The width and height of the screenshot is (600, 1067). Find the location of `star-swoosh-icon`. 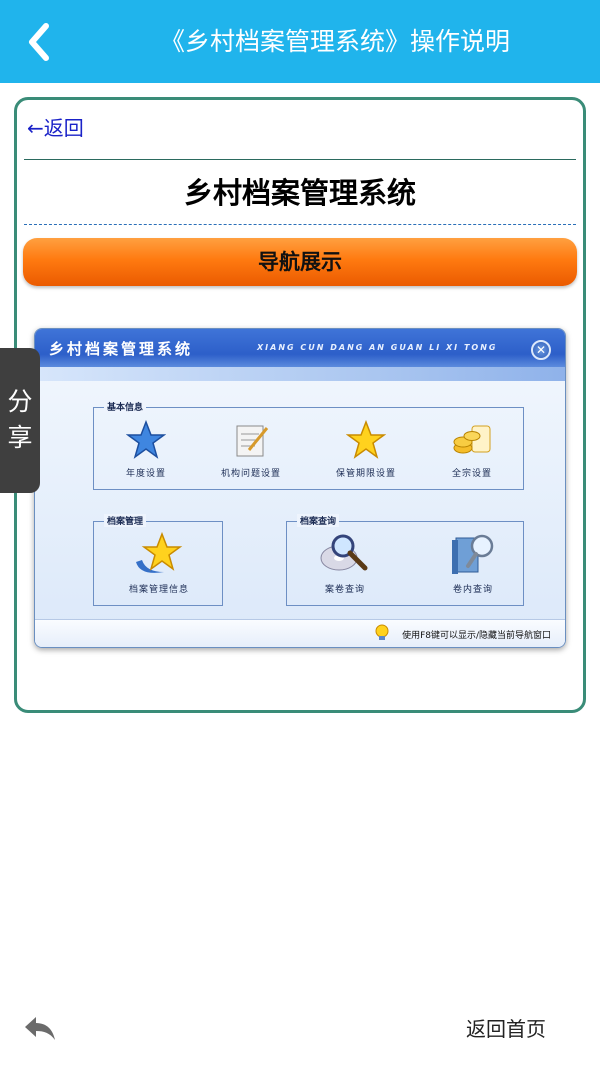

star-swoosh-icon is located at coordinates (159, 552).